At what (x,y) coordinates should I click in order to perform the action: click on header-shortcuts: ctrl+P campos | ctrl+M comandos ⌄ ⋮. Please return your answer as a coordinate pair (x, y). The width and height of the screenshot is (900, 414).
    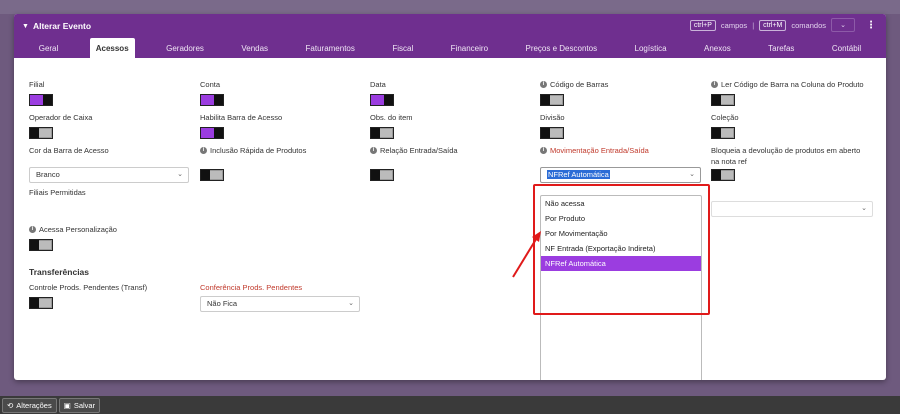
    Looking at the image, I should click on (782, 25).